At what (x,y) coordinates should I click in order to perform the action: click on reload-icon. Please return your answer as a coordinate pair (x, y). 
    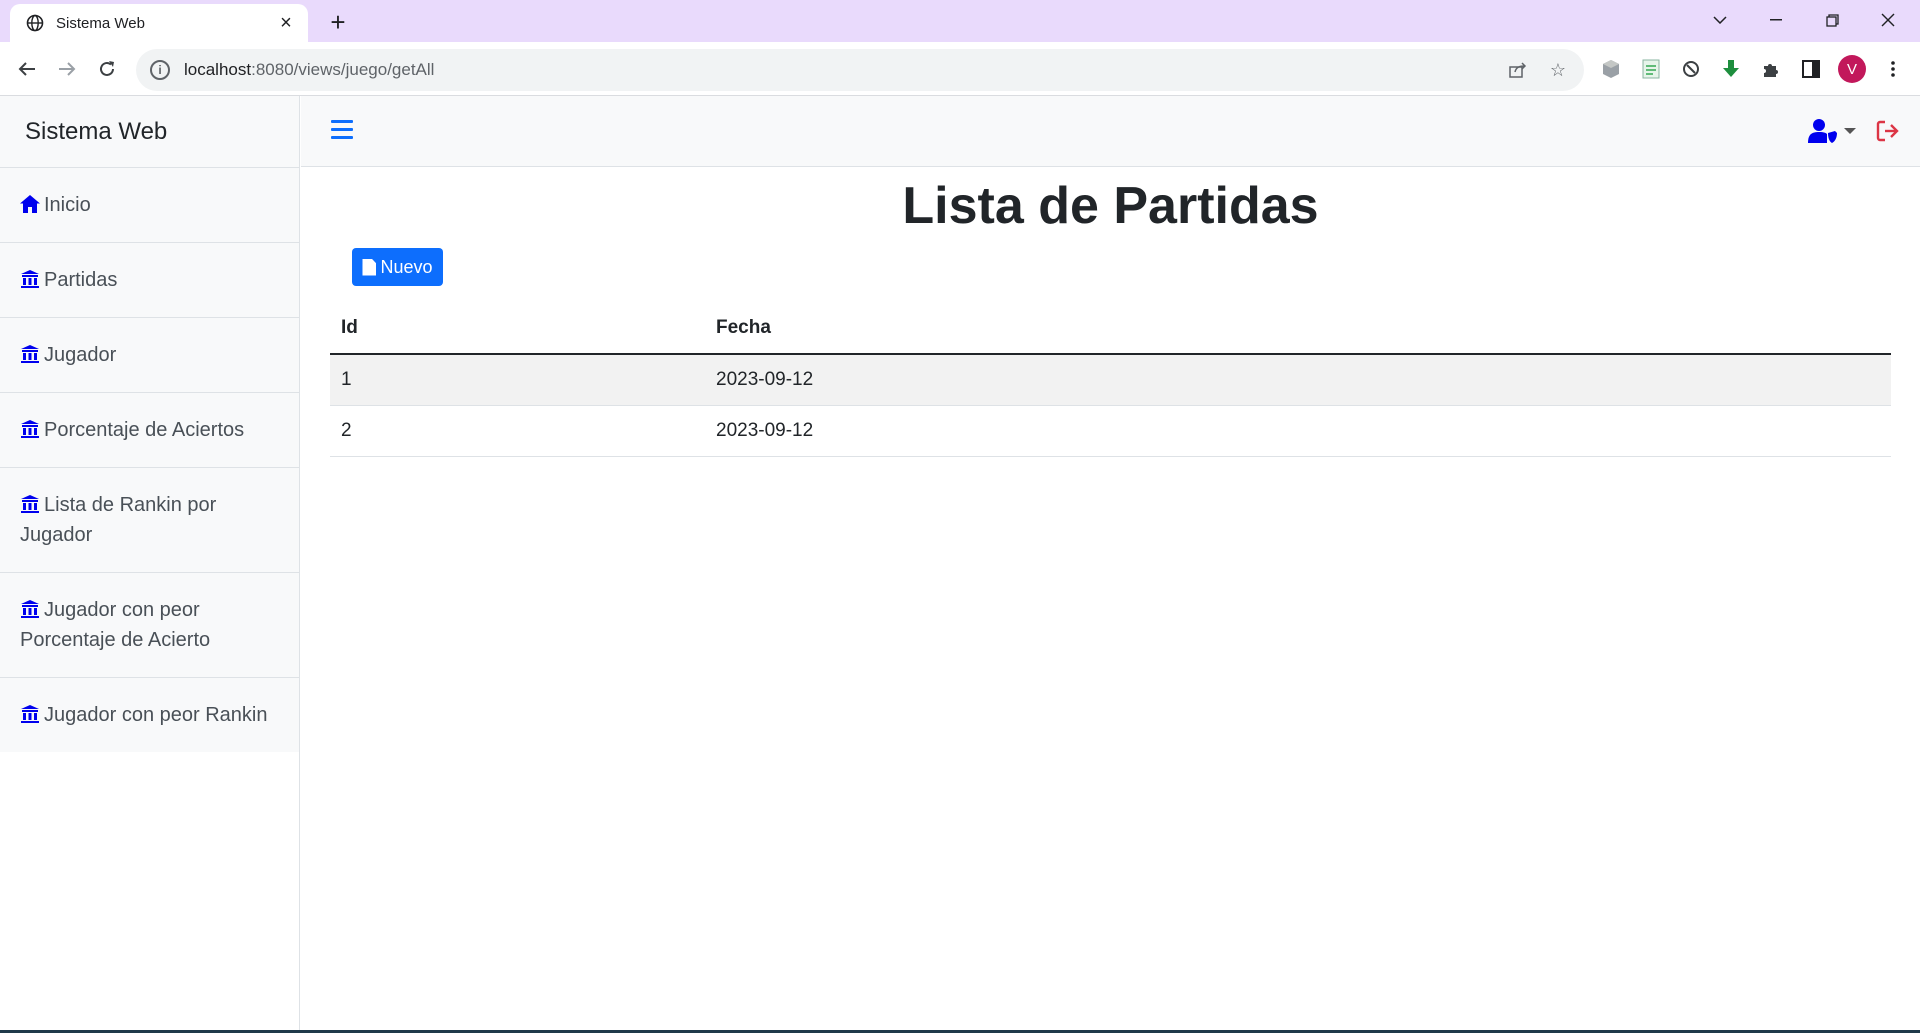
    Looking at the image, I should click on (107, 69).